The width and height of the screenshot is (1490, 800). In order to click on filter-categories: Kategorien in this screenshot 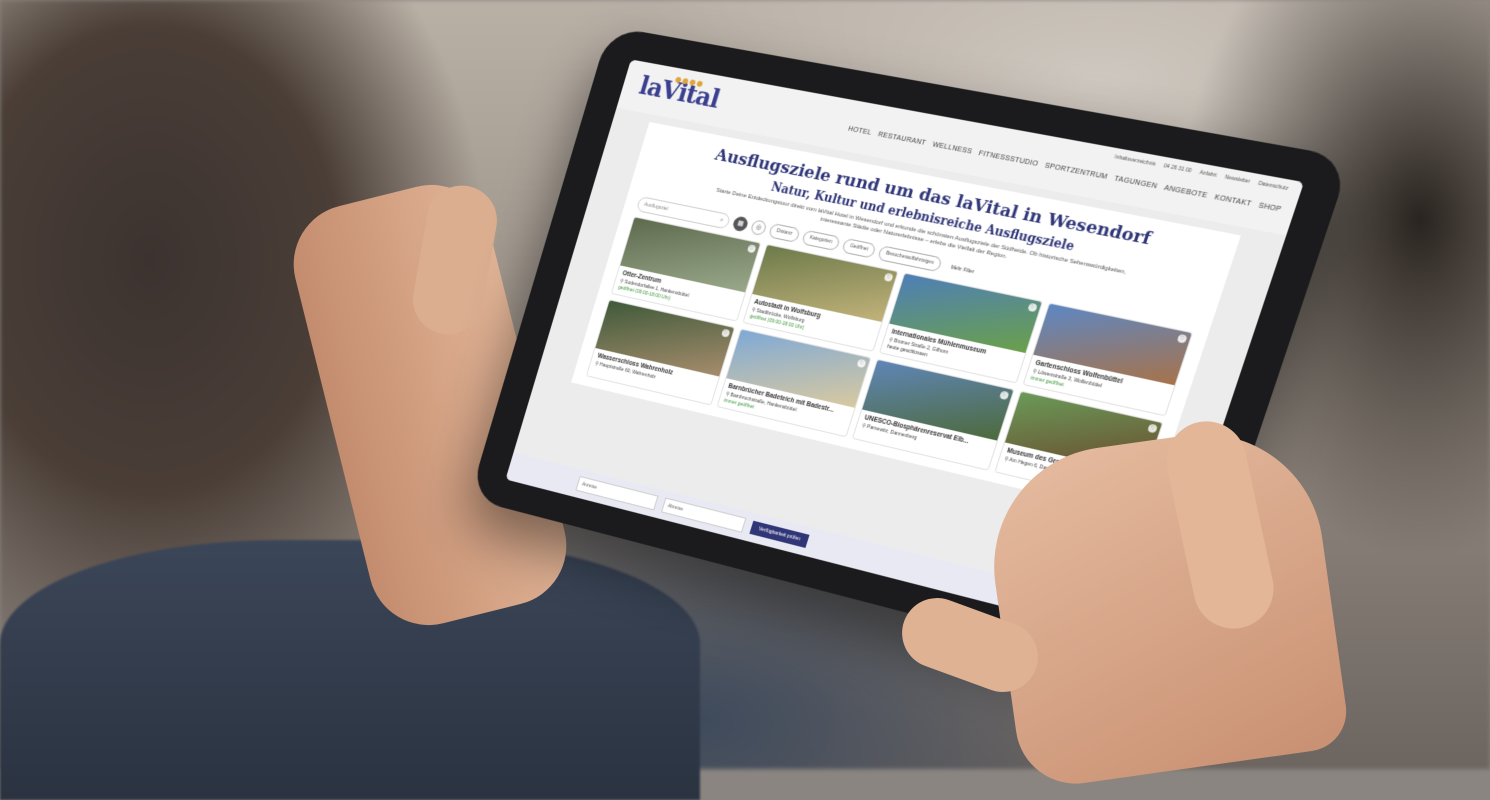, I will do `click(820, 240)`.